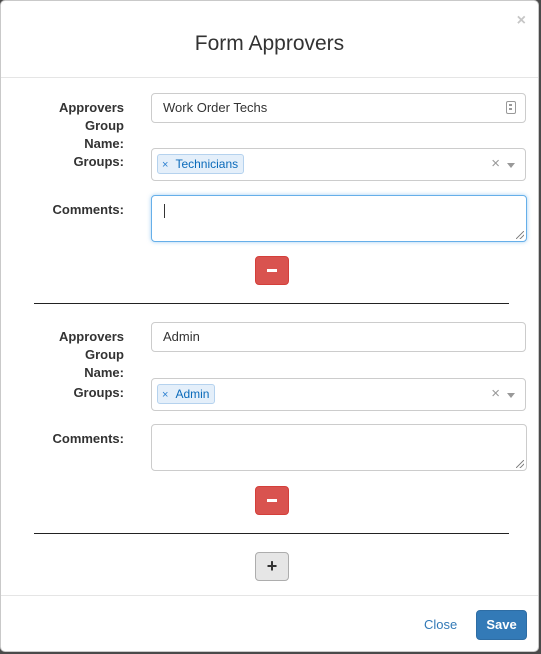  I want to click on plus-icon: +, so click(272, 566).